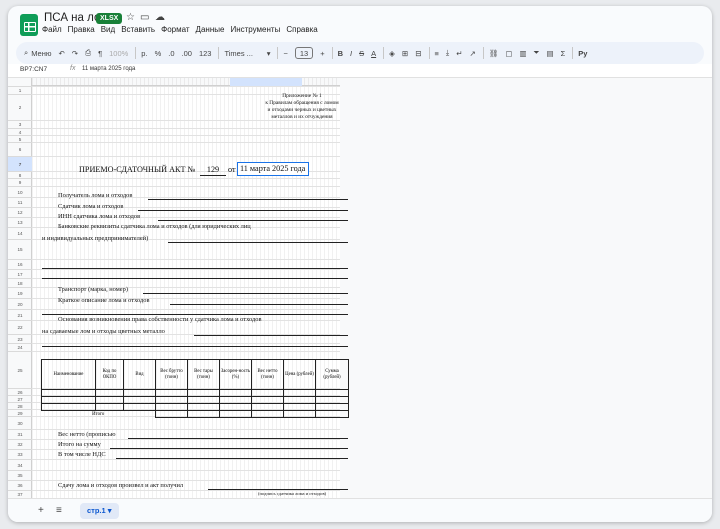 This screenshot has height=529, width=720. What do you see at coordinates (522, 53) in the screenshot?
I see `chart-icon: ▥` at bounding box center [522, 53].